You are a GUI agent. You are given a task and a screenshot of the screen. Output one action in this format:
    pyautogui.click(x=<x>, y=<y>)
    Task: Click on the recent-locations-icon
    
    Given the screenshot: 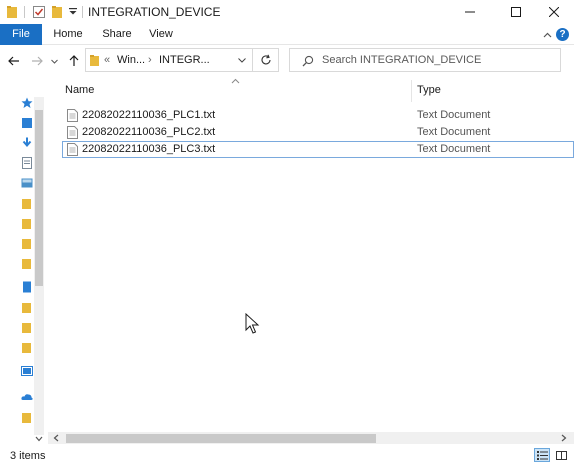 What is the action you would take?
    pyautogui.click(x=54, y=61)
    